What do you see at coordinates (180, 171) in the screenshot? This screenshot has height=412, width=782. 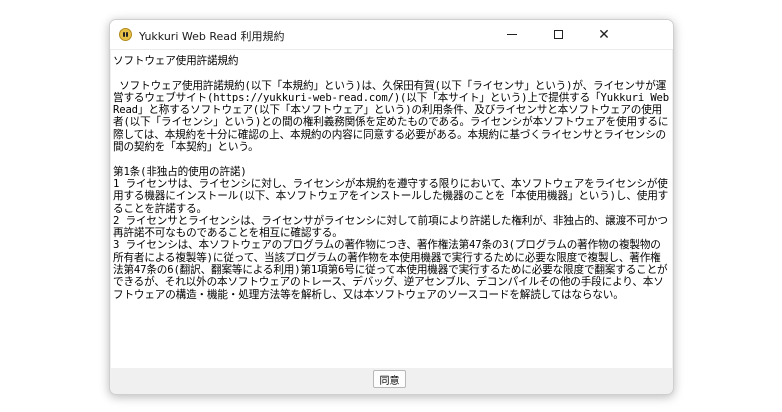 I see `article-1-heading: 第1条(非独占的使用の許諾)` at bounding box center [180, 171].